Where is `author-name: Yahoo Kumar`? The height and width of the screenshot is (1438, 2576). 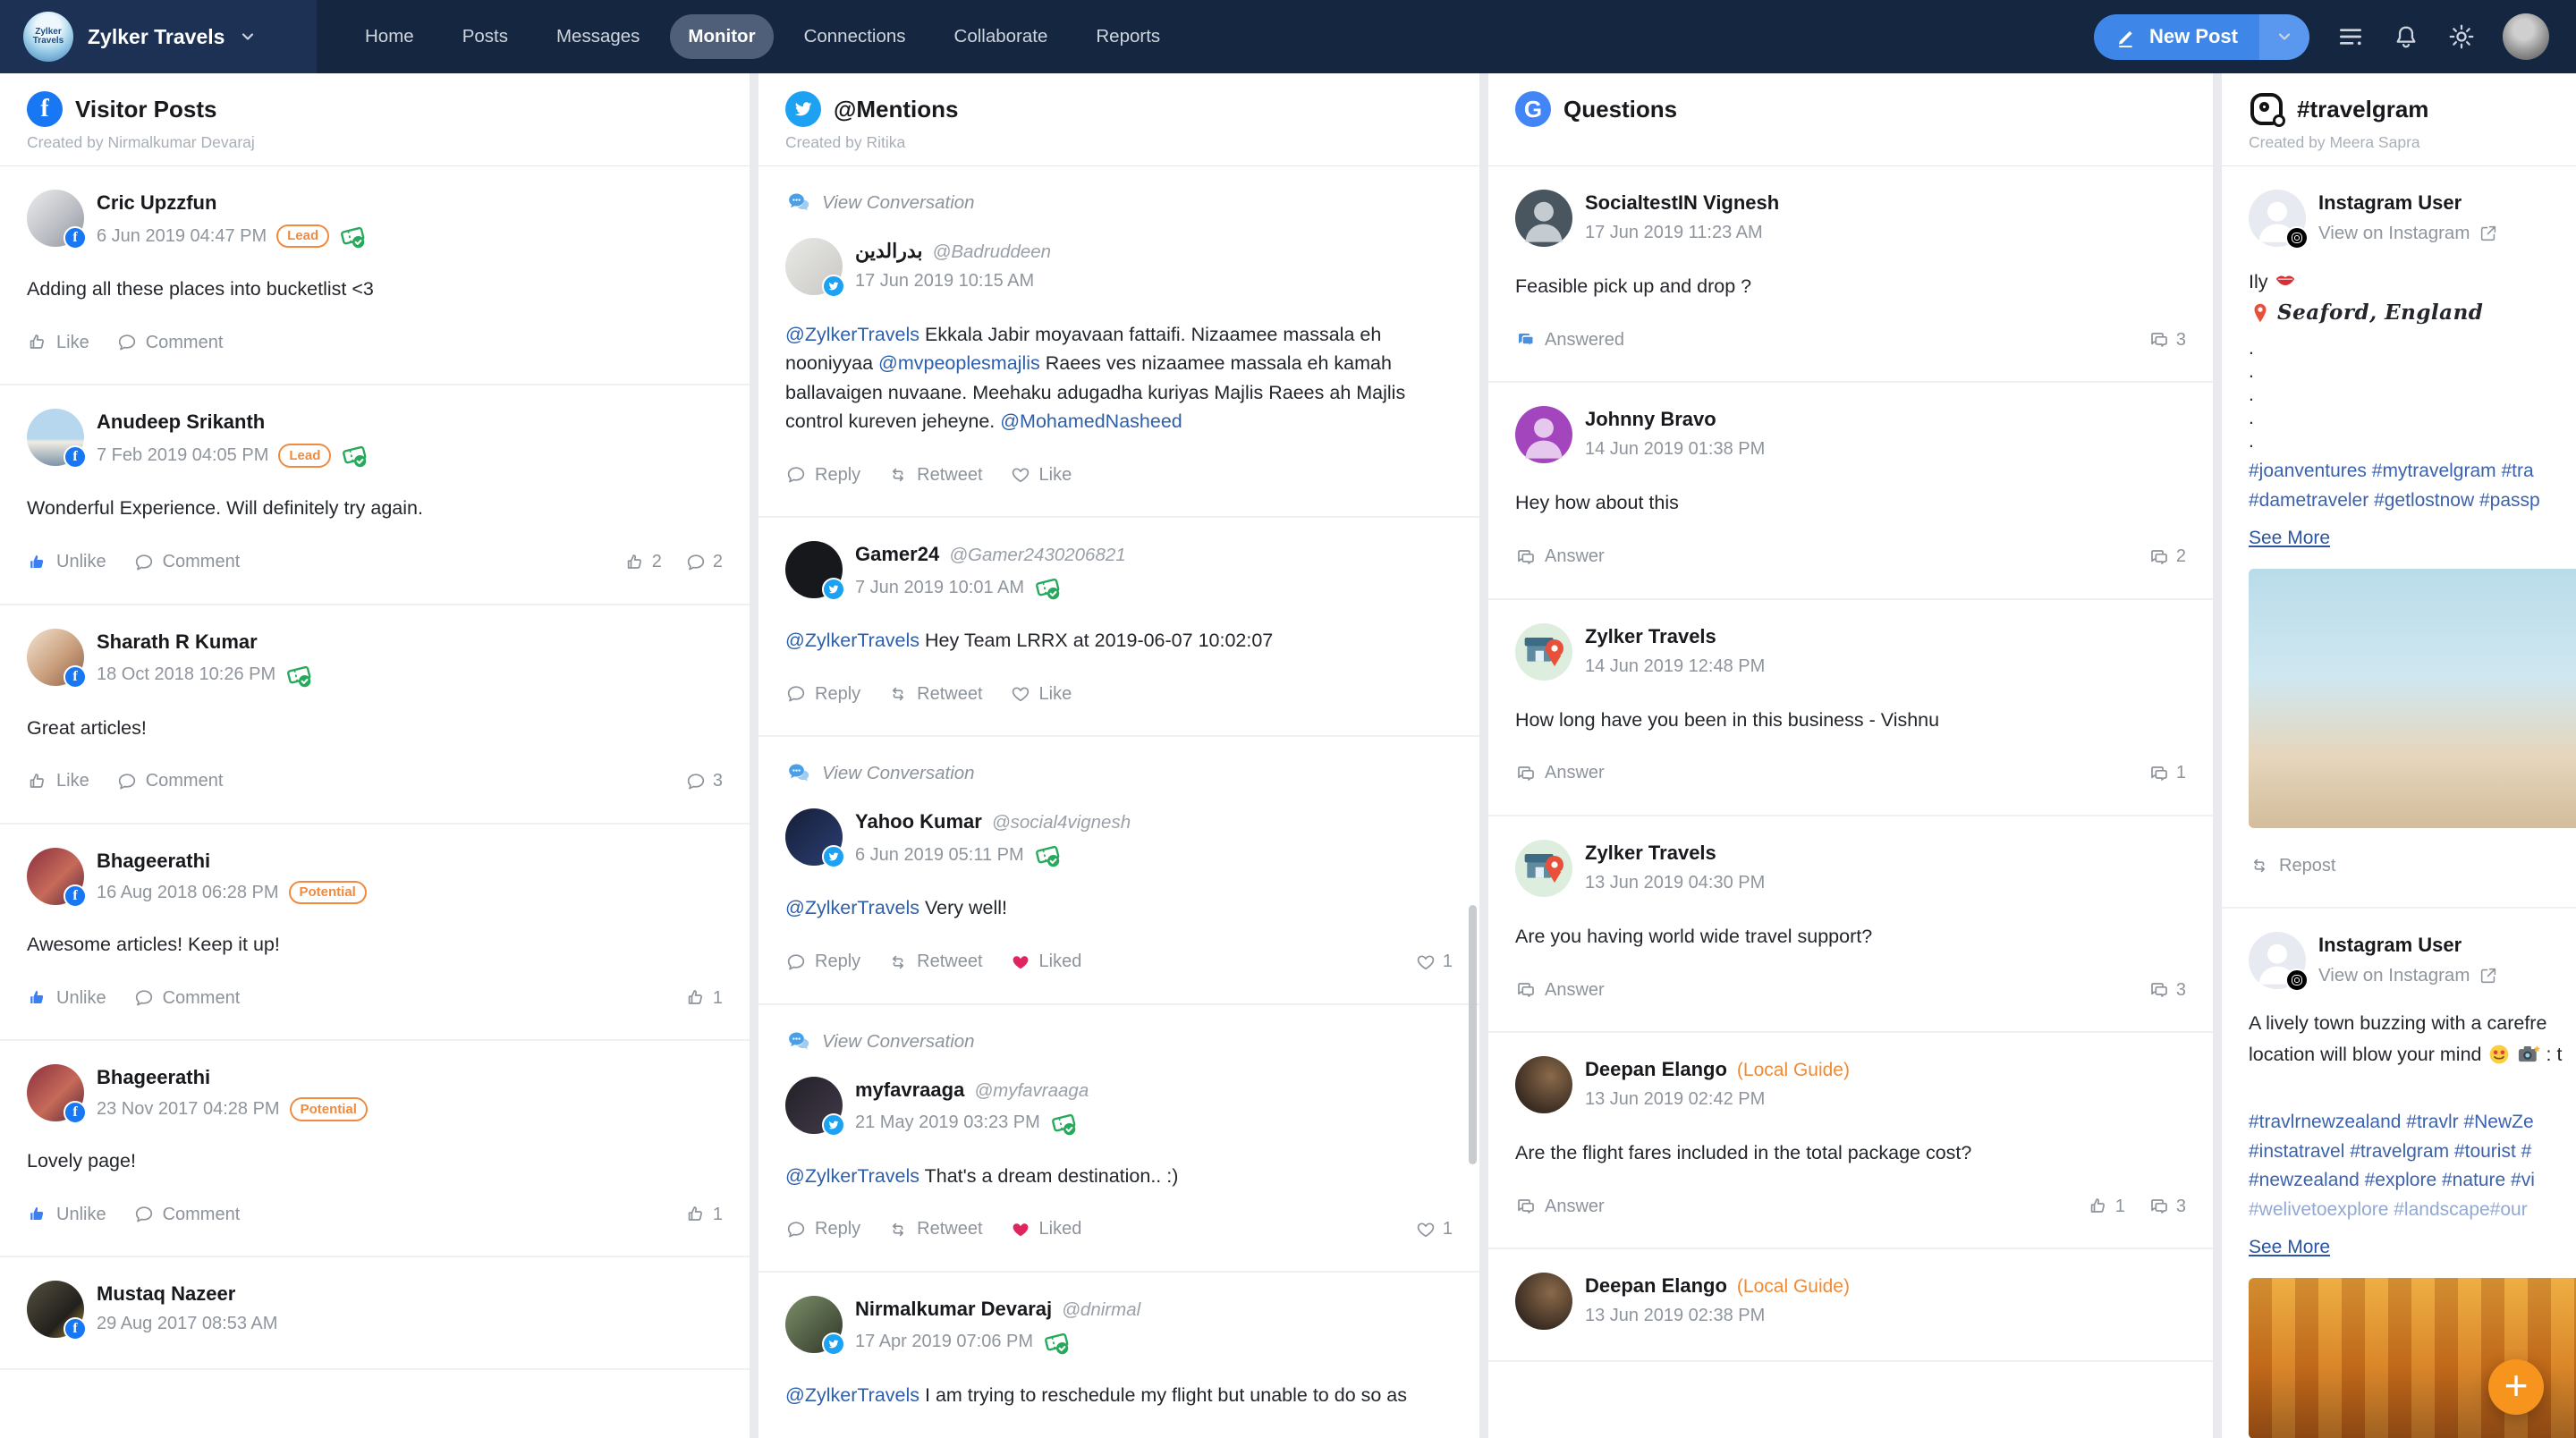
author-name: Yahoo Kumar is located at coordinates (918, 821).